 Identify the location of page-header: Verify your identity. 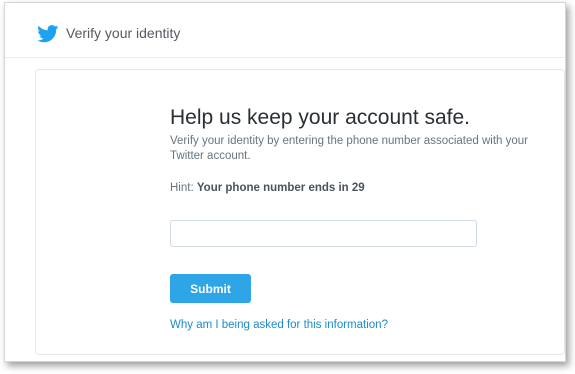
(285, 30).